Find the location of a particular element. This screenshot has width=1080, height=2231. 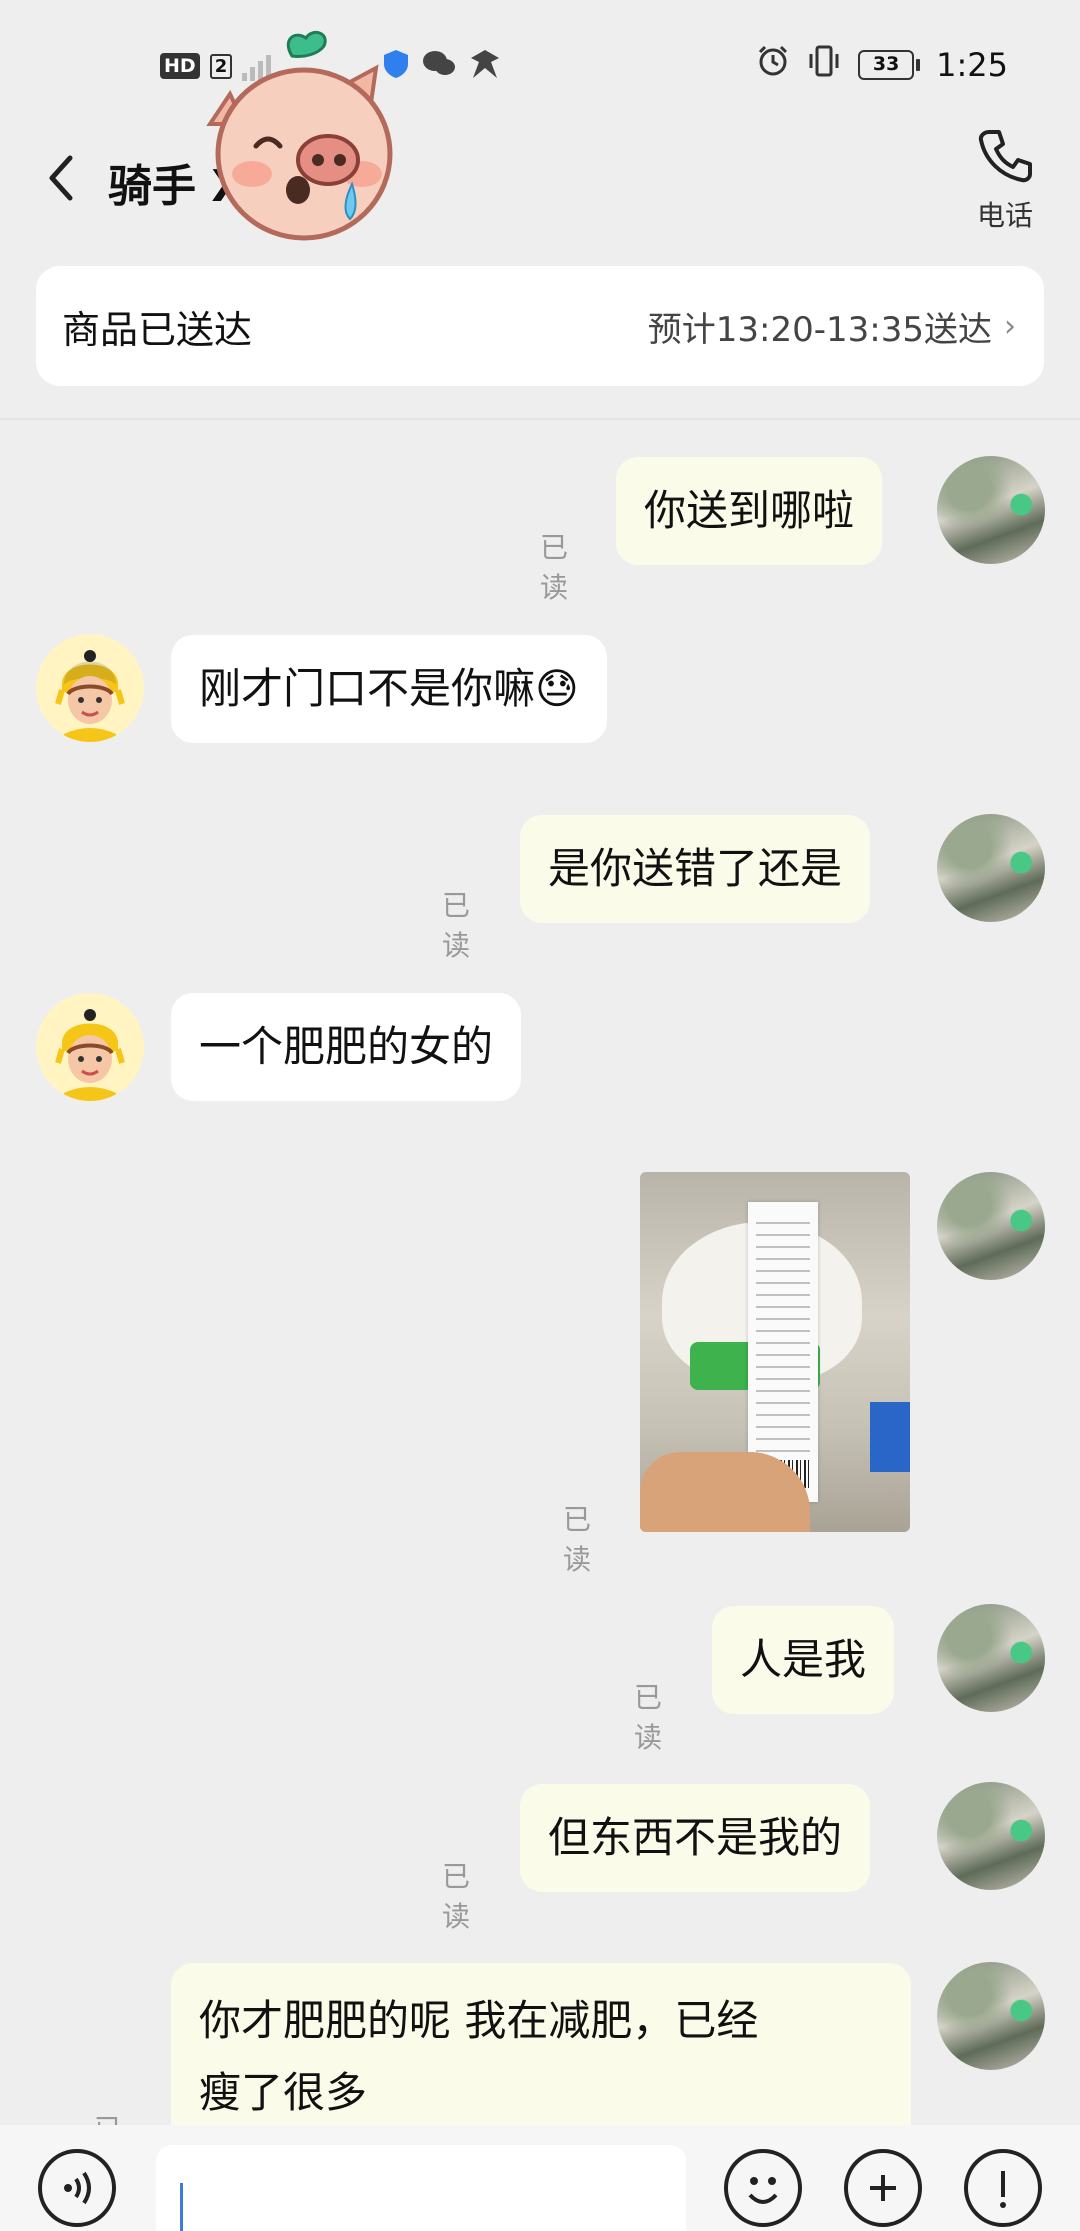

add-icon is located at coordinates (883, 2188).